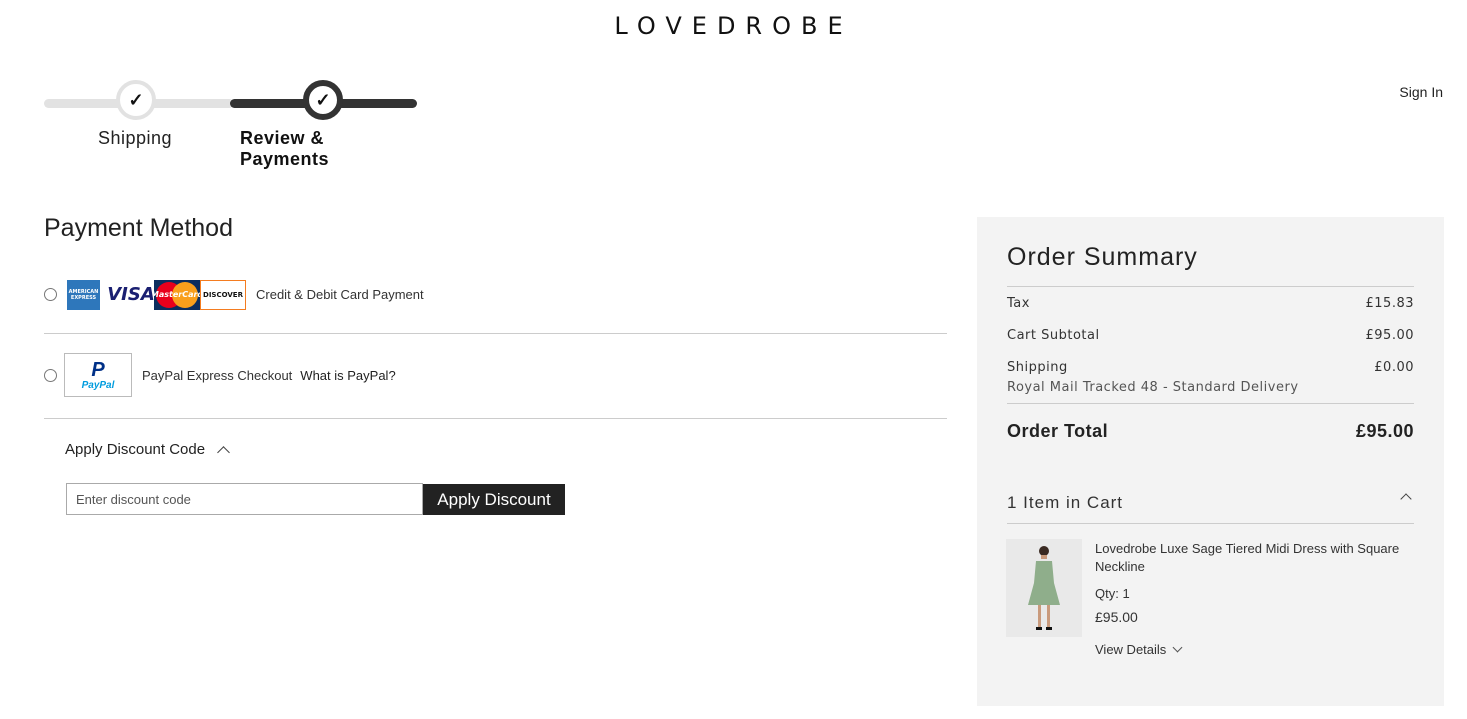  Describe the element at coordinates (494, 499) in the screenshot. I see `apply-discount-button: Apply Discount` at that location.